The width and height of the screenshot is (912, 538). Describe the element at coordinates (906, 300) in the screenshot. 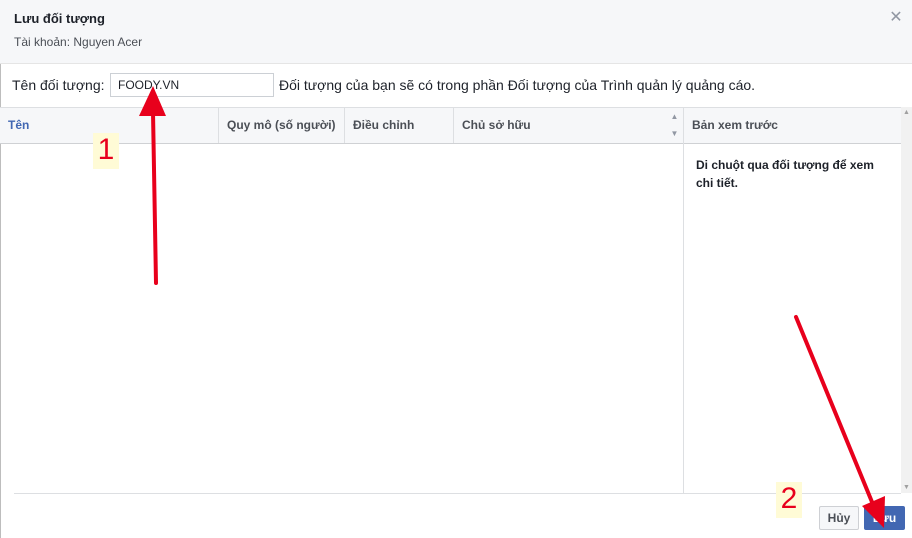

I see `dialog-scrollbar: ▲ ▼` at that location.